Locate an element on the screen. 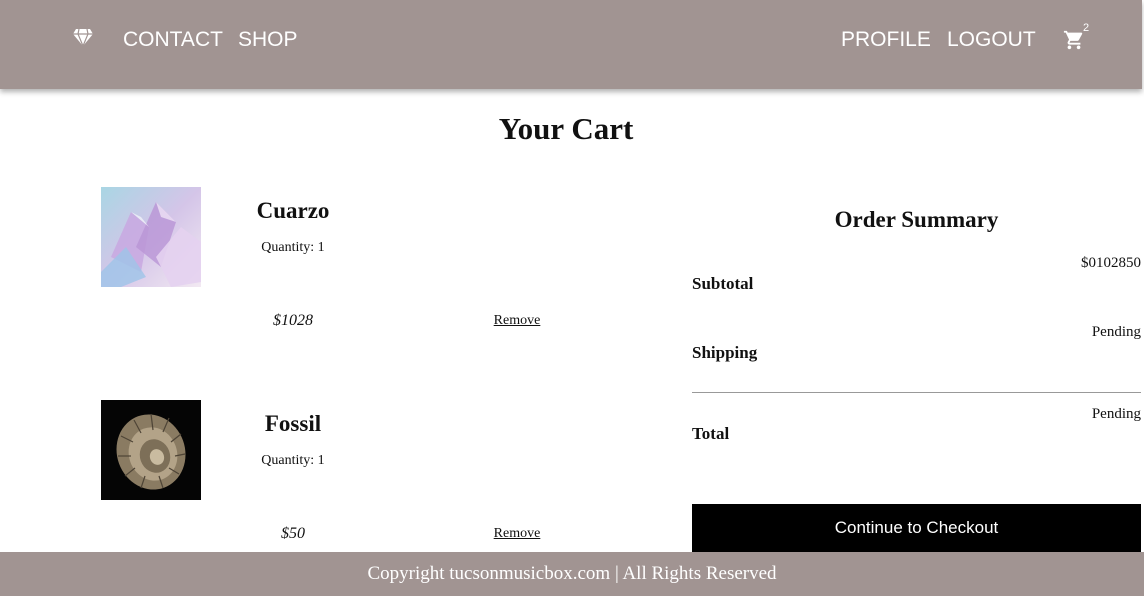 The width and height of the screenshot is (1144, 596). cart-icon is located at coordinates (1073, 40).